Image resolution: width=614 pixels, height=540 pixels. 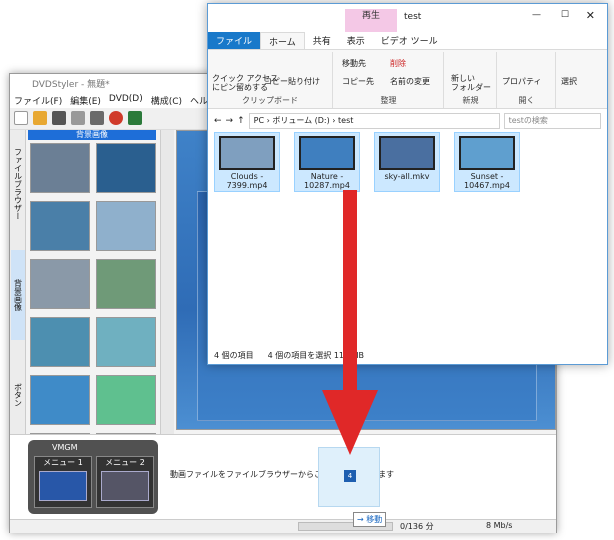 I want to click on ribbon-tabs: ファイル ホーム 共有 表示 ビデオ ツール, so click(x=407, y=40).